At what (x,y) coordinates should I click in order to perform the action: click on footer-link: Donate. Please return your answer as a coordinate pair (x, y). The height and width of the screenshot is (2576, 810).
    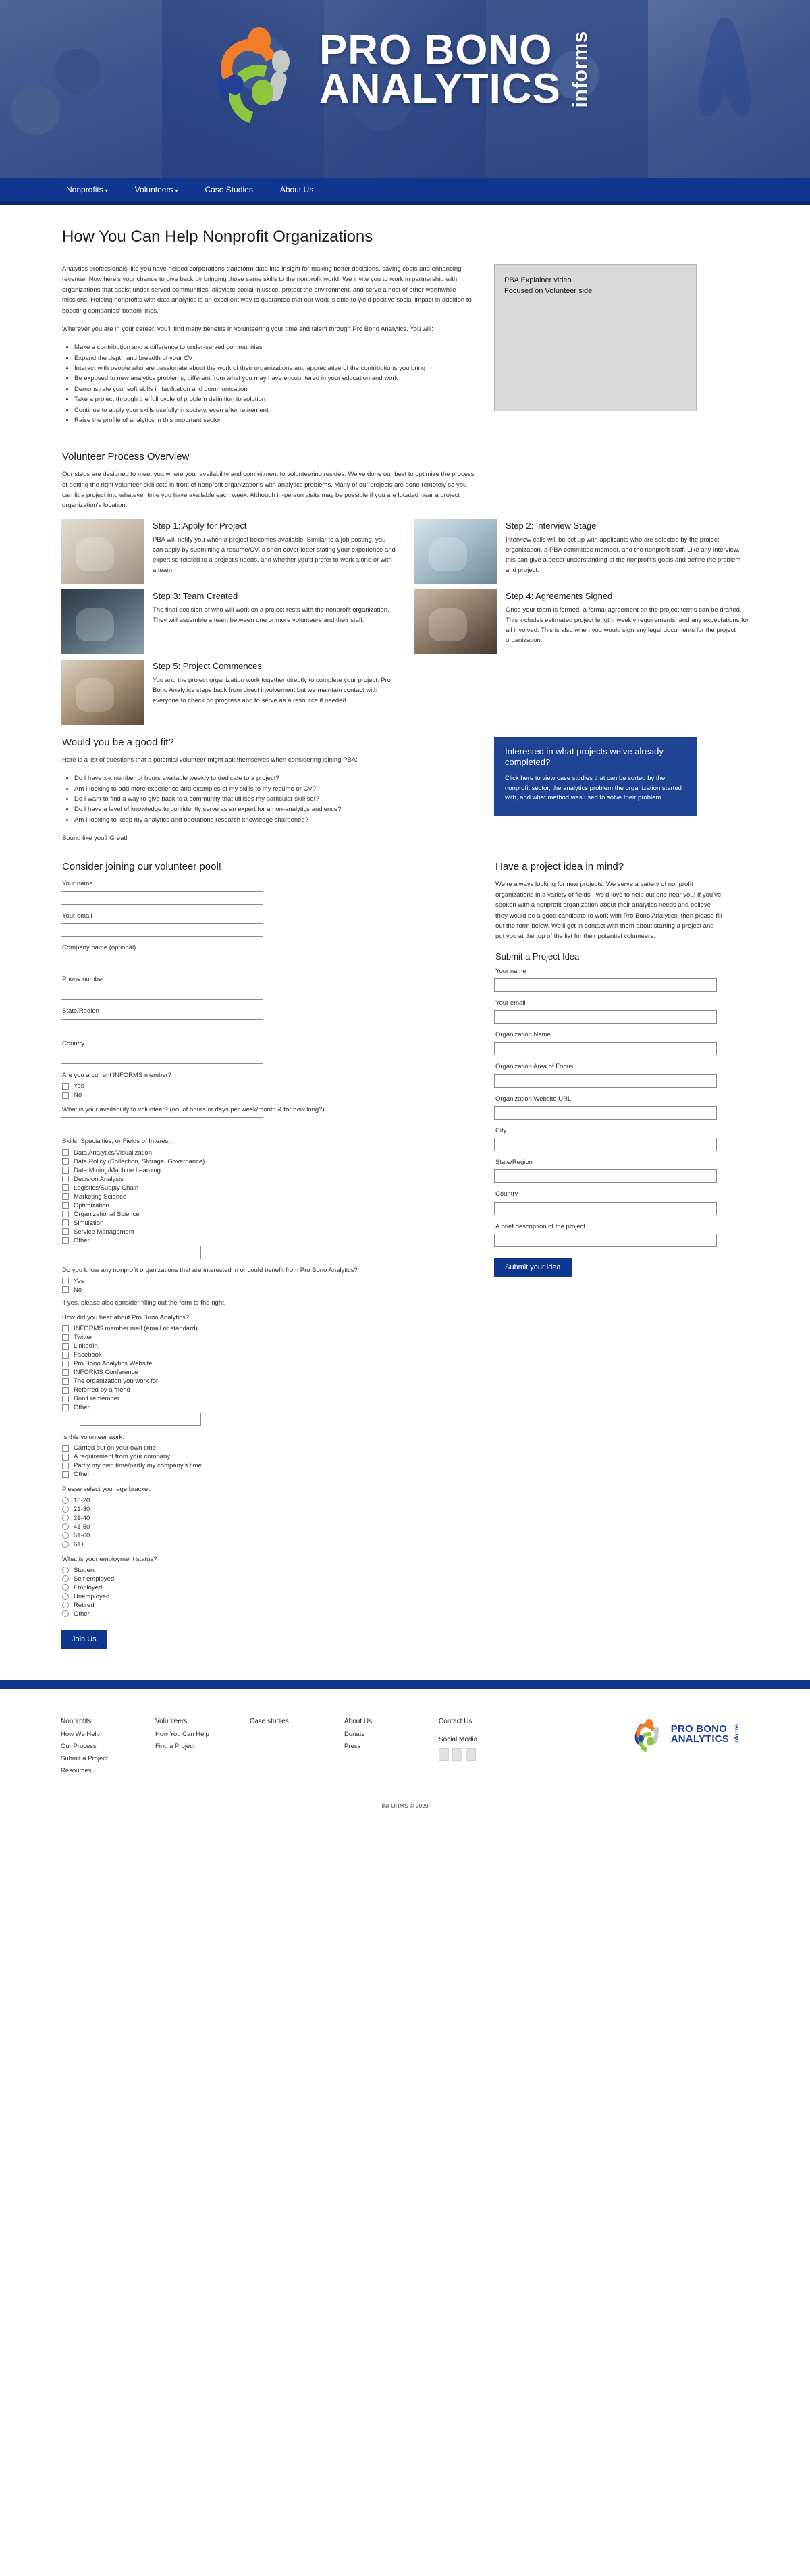
    Looking at the image, I should click on (391, 1735).